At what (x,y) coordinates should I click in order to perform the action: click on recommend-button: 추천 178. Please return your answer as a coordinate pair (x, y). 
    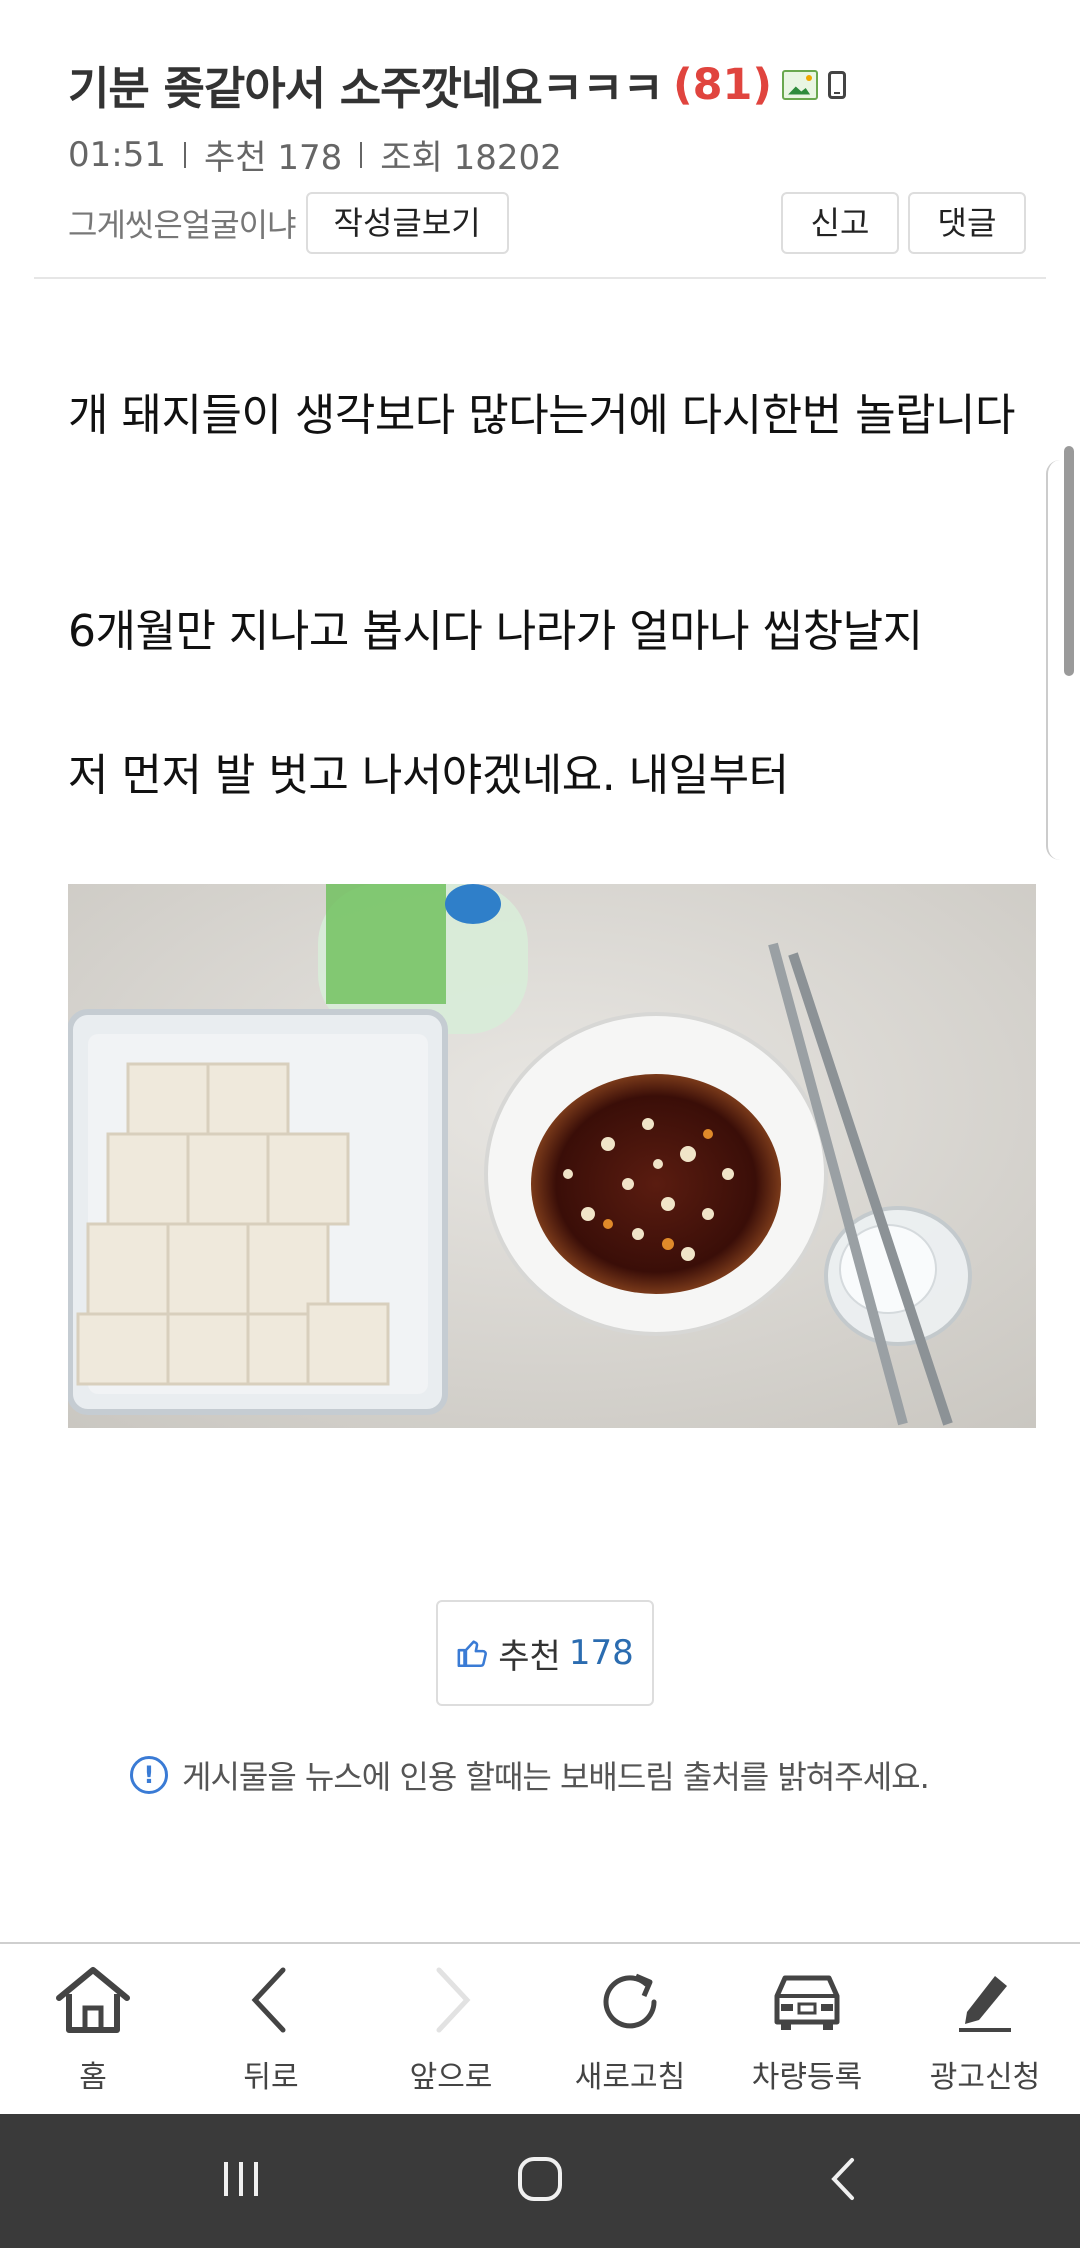
    Looking at the image, I should click on (545, 1653).